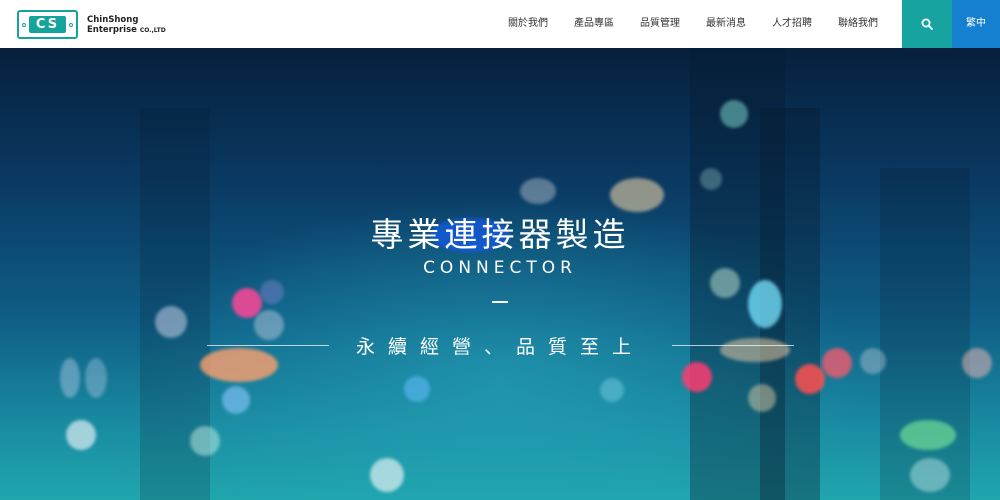 The image size is (1000, 500). I want to click on logo-mark: CS, so click(47, 24).